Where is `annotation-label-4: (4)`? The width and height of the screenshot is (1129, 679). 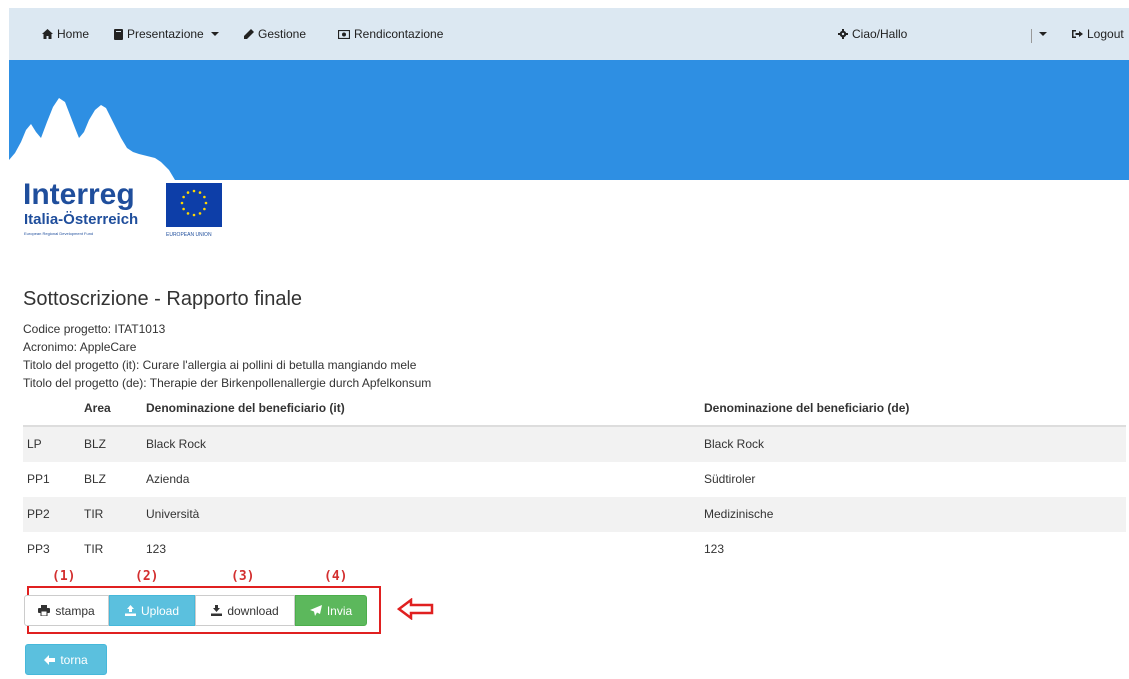
annotation-label-4: (4) is located at coordinates (336, 576).